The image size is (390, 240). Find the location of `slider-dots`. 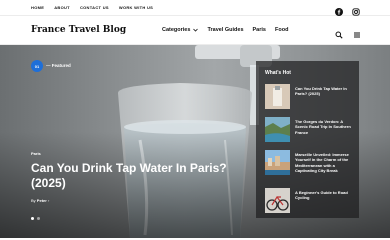

slider-dots is located at coordinates (35, 218).